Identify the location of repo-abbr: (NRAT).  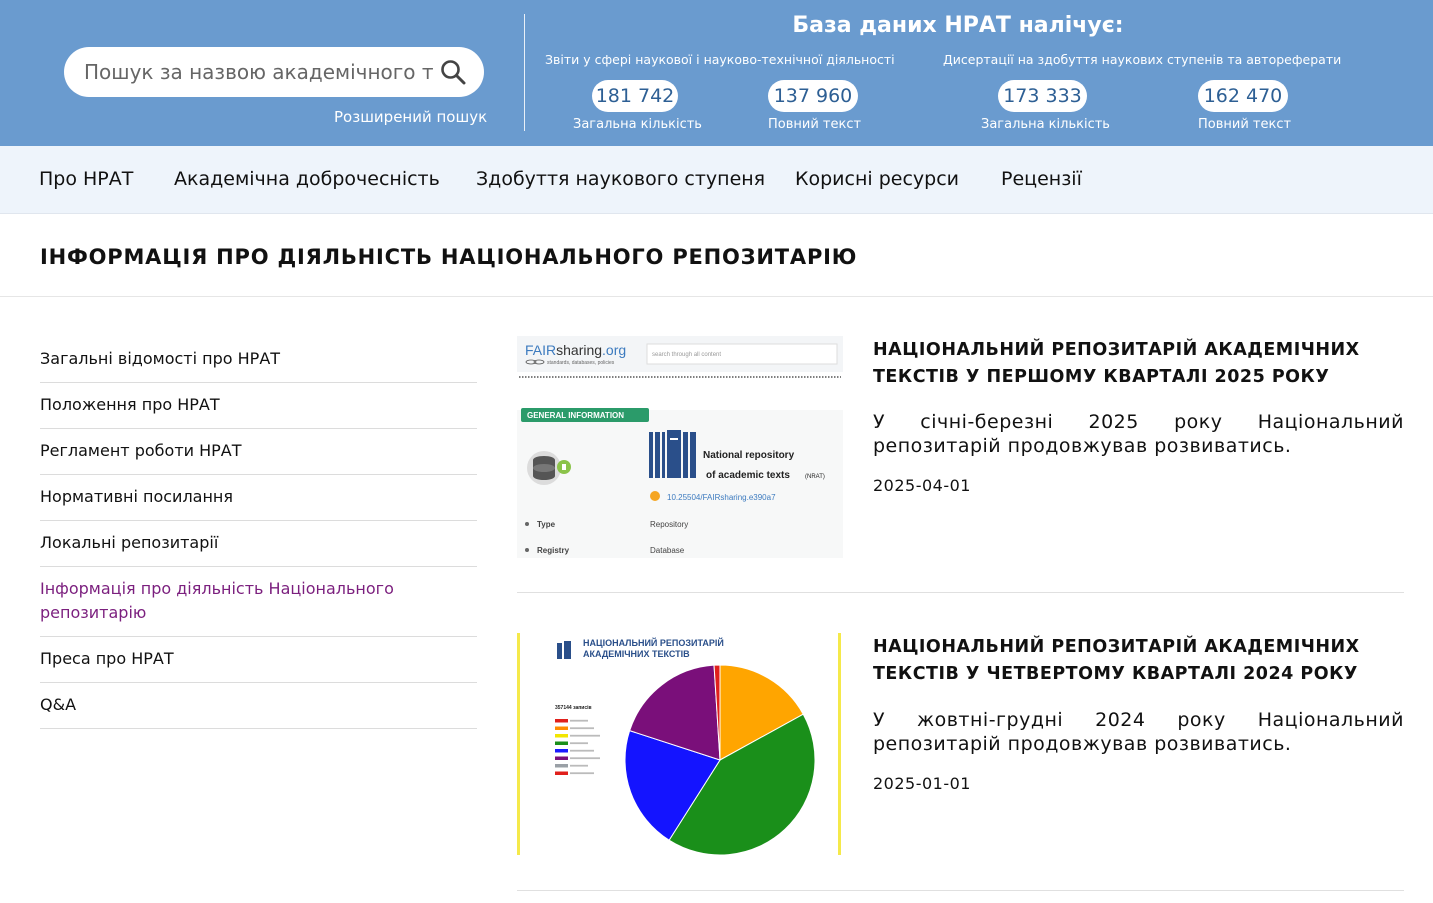
(815, 477).